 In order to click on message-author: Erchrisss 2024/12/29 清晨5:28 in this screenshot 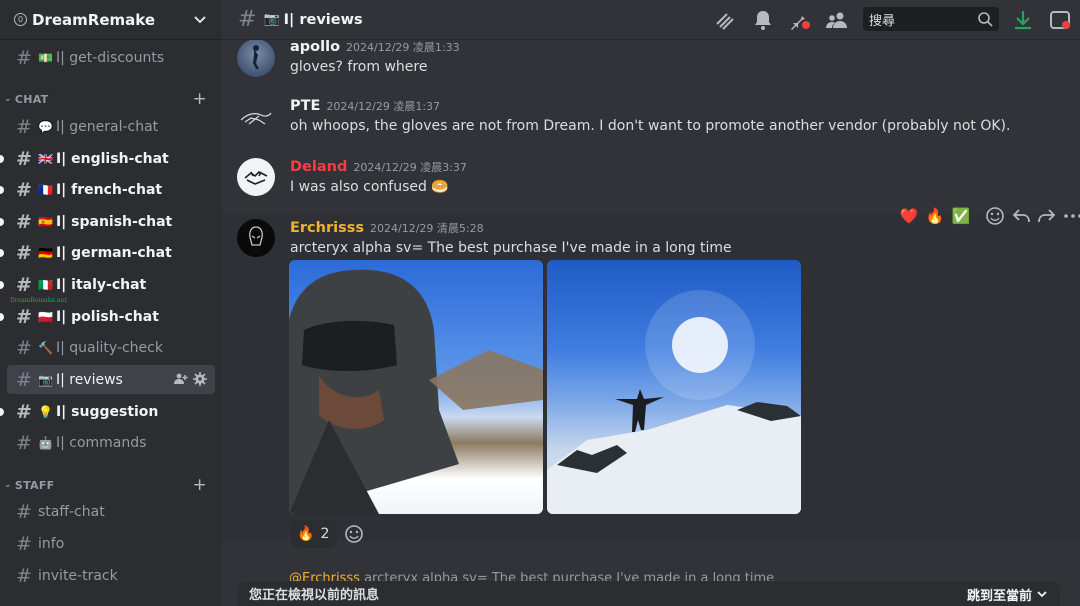, I will do `click(387, 228)`.